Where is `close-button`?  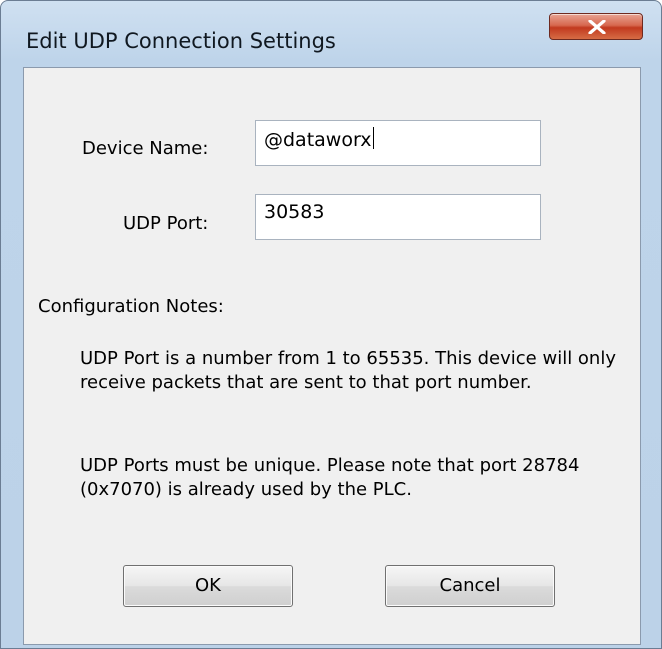
close-button is located at coordinates (596, 26).